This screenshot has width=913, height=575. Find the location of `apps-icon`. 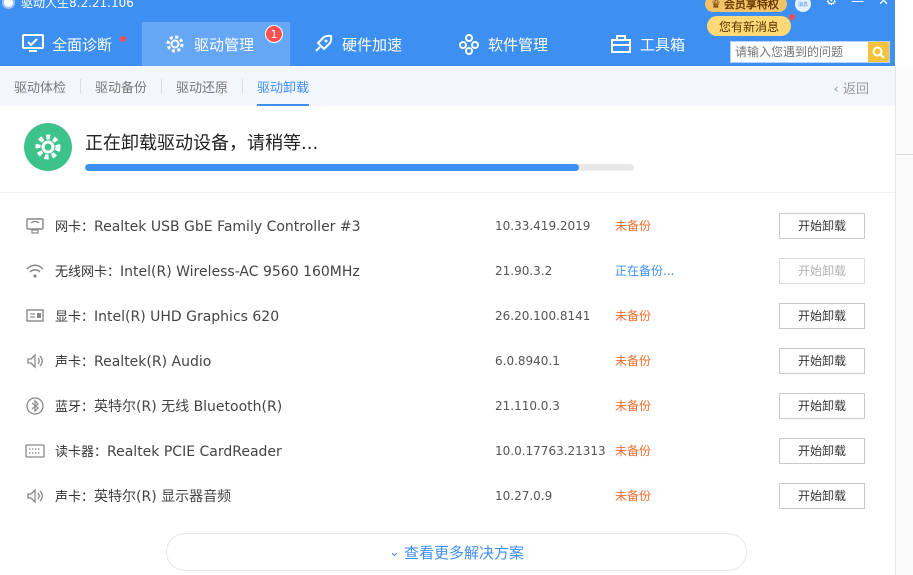

apps-icon is located at coordinates (469, 44).